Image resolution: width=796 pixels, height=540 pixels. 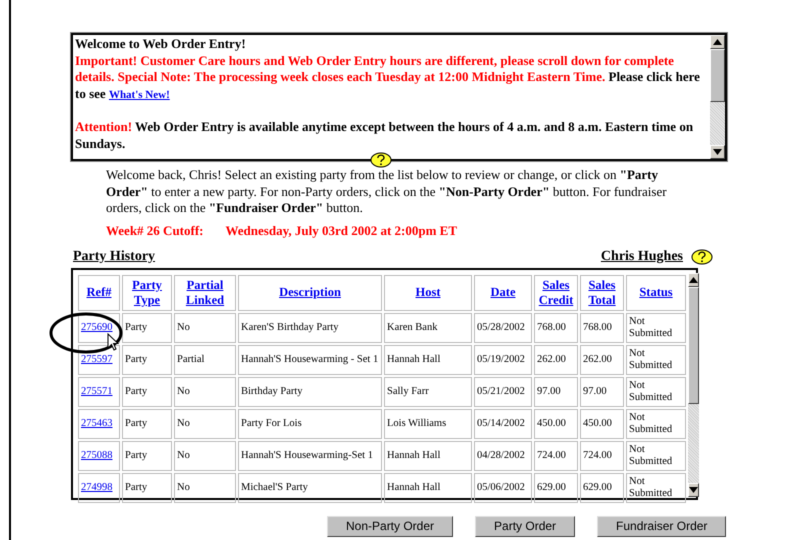 I want to click on order-number-link: 275597, so click(x=96, y=359).